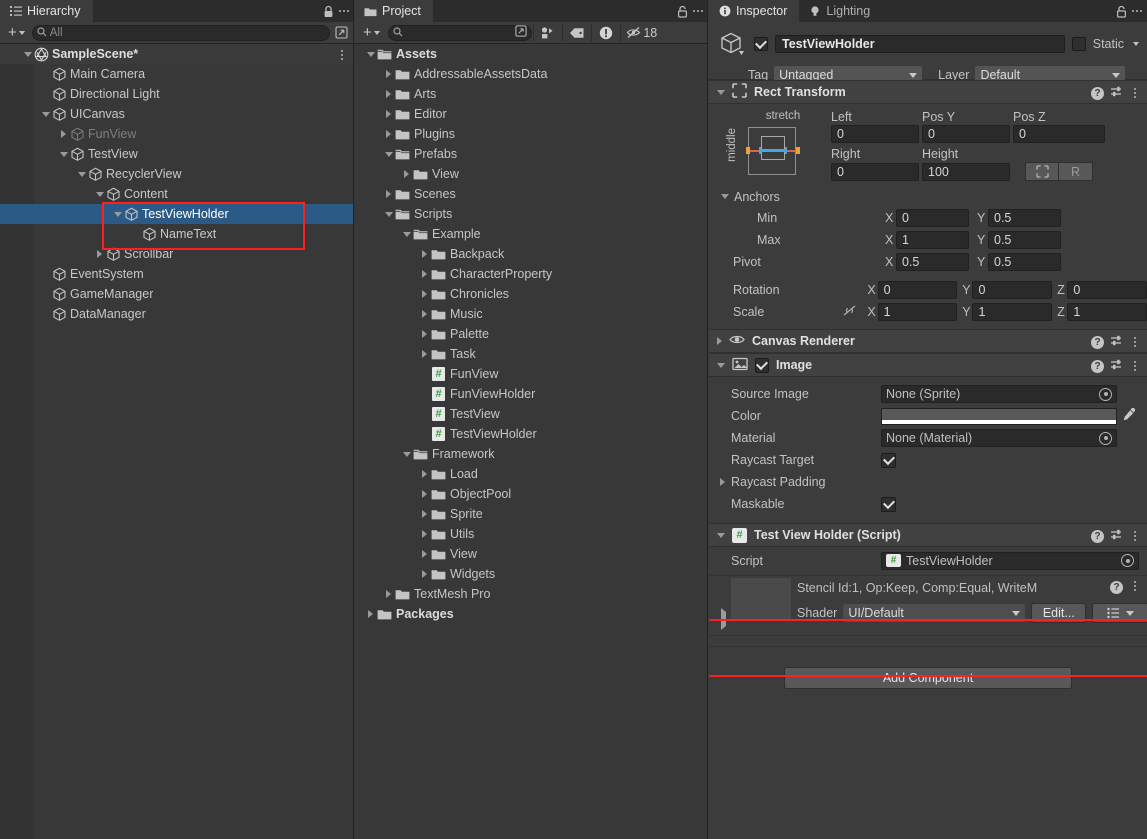 Image resolution: width=1147 pixels, height=839 pixels. I want to click on filter-by-type-button, so click(548, 33).